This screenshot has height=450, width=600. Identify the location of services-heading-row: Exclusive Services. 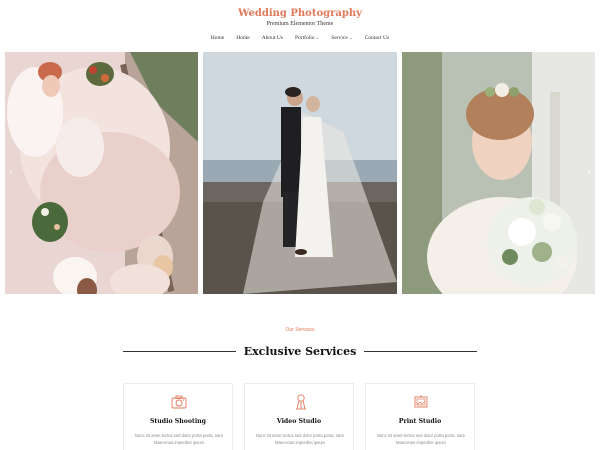
(300, 351).